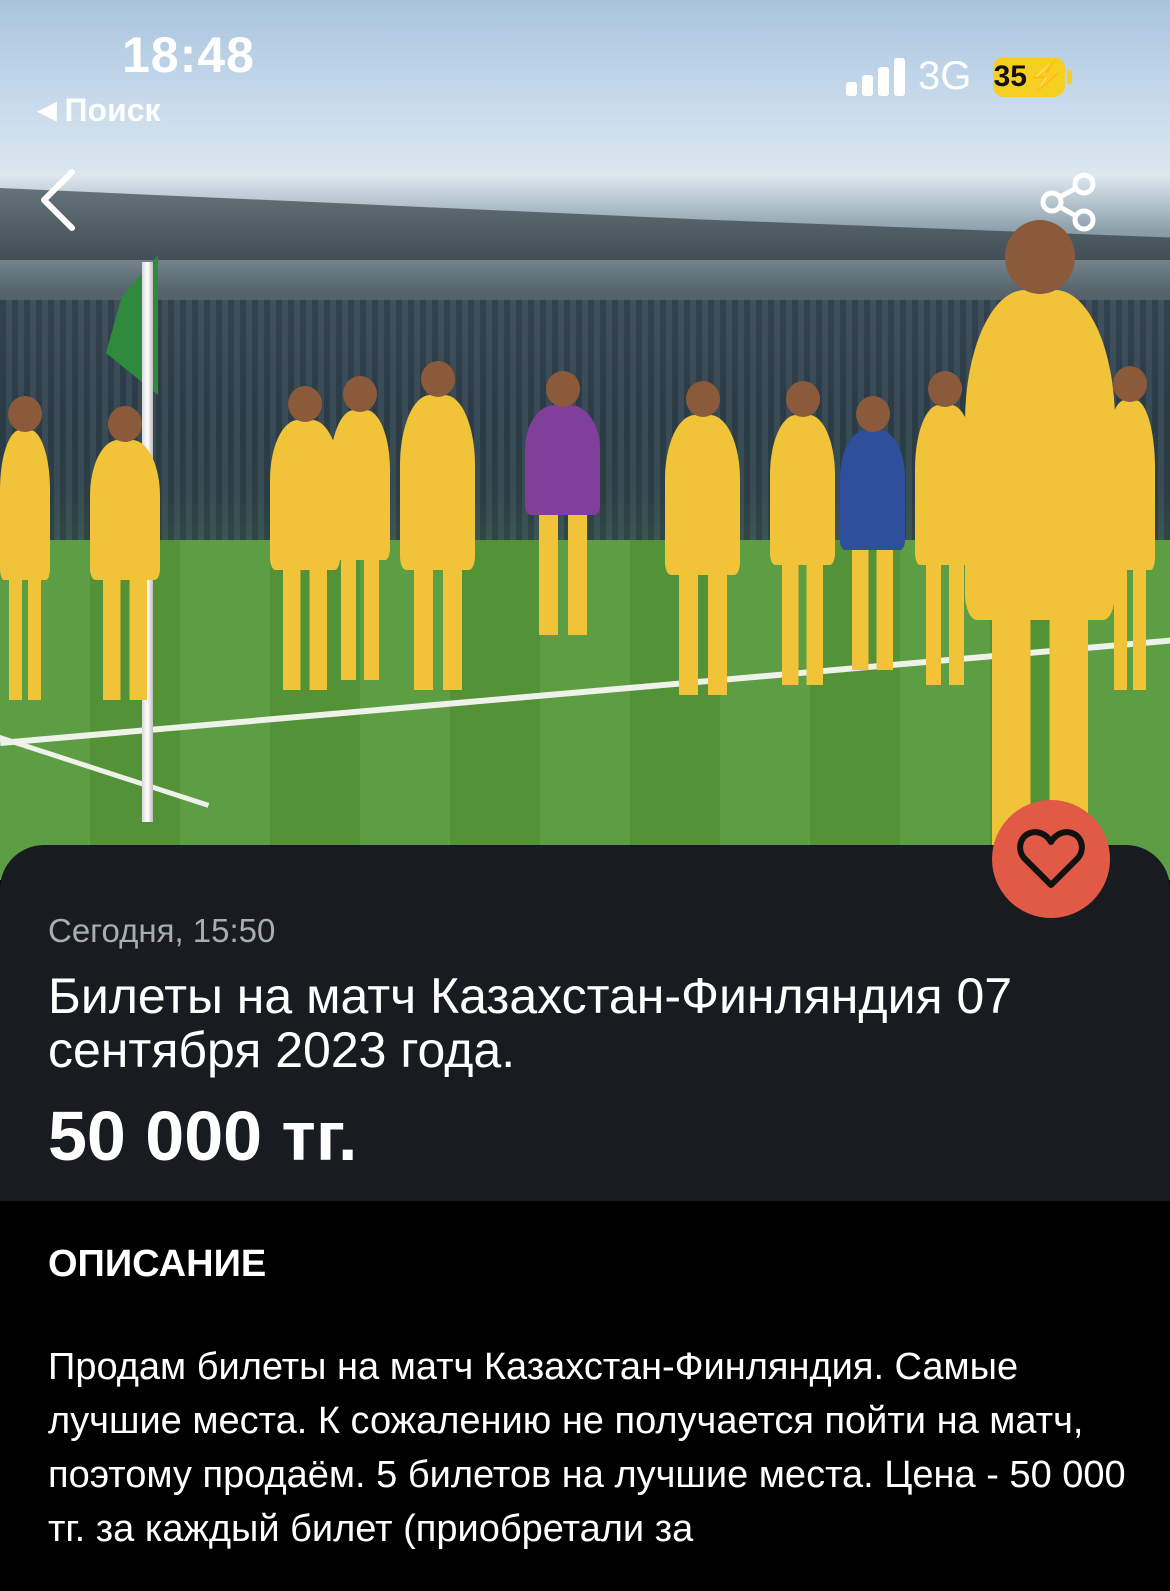  What do you see at coordinates (188, 55) in the screenshot?
I see `status-time: 18:48` at bounding box center [188, 55].